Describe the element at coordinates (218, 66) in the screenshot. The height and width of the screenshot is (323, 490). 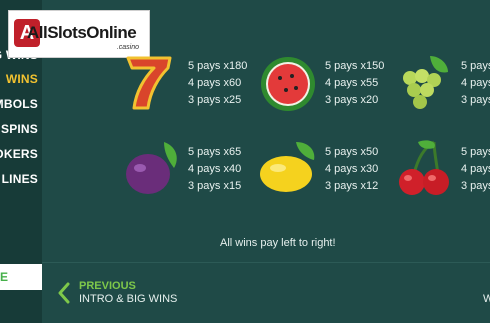
I see `pay-line: 5 pays x180` at that location.